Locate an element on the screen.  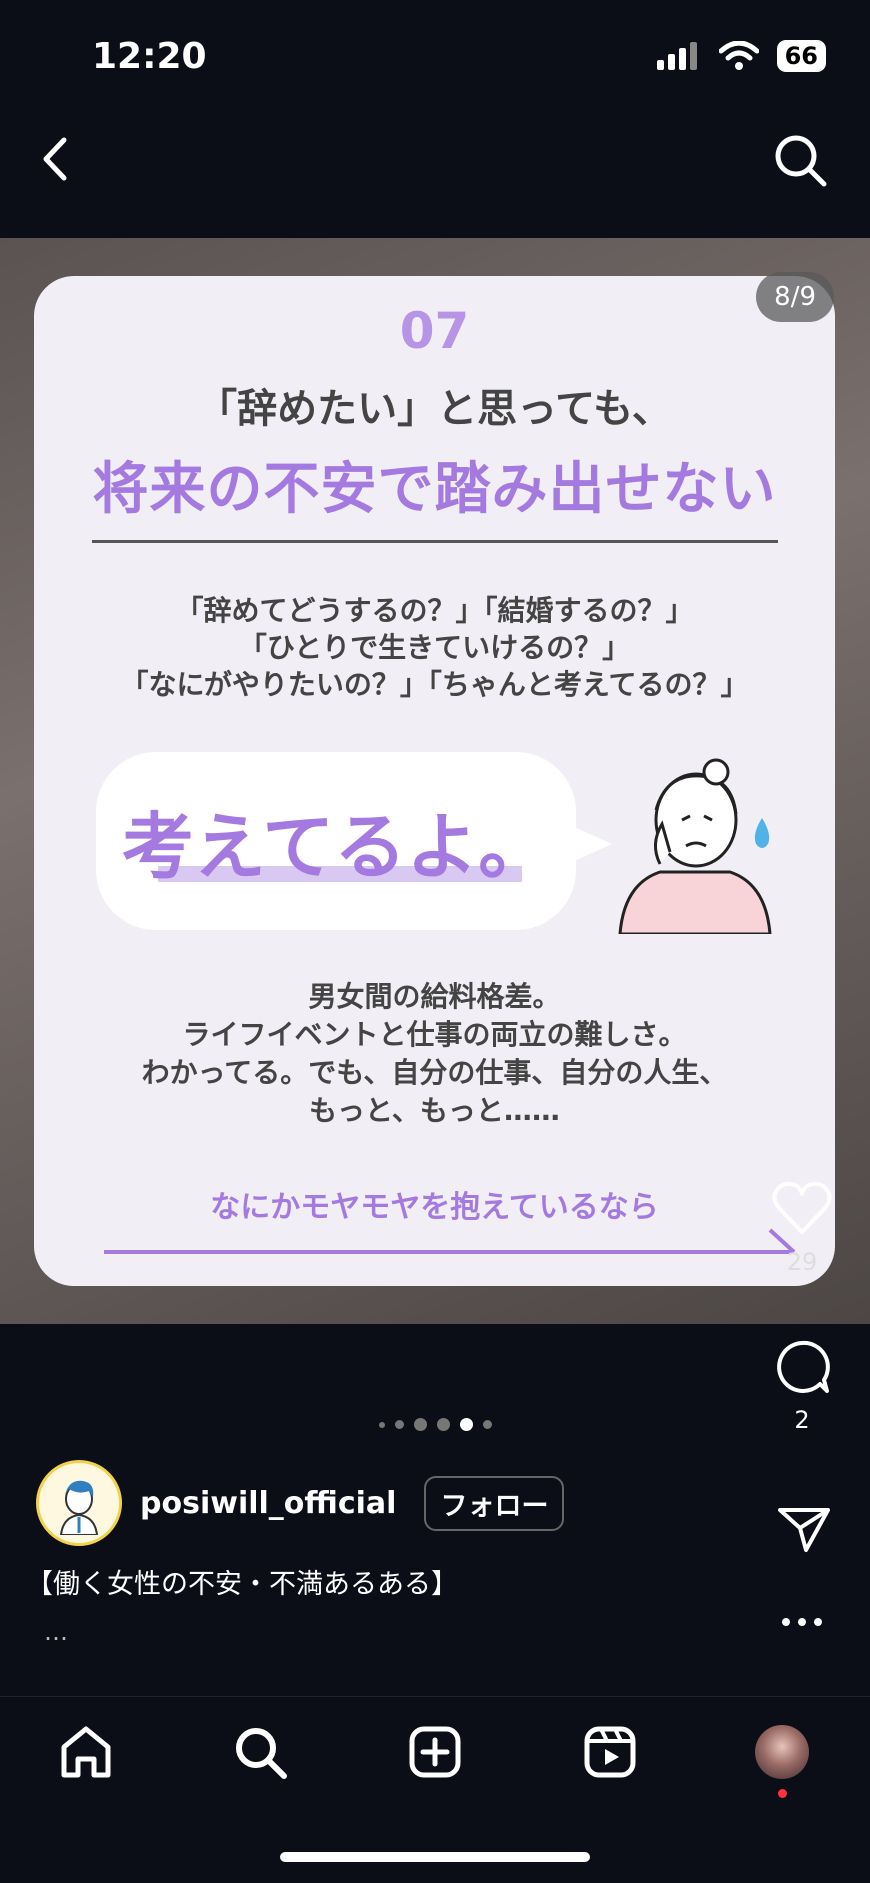
post-author-row: posiwill_official フォロー is located at coordinates (300, 1503).